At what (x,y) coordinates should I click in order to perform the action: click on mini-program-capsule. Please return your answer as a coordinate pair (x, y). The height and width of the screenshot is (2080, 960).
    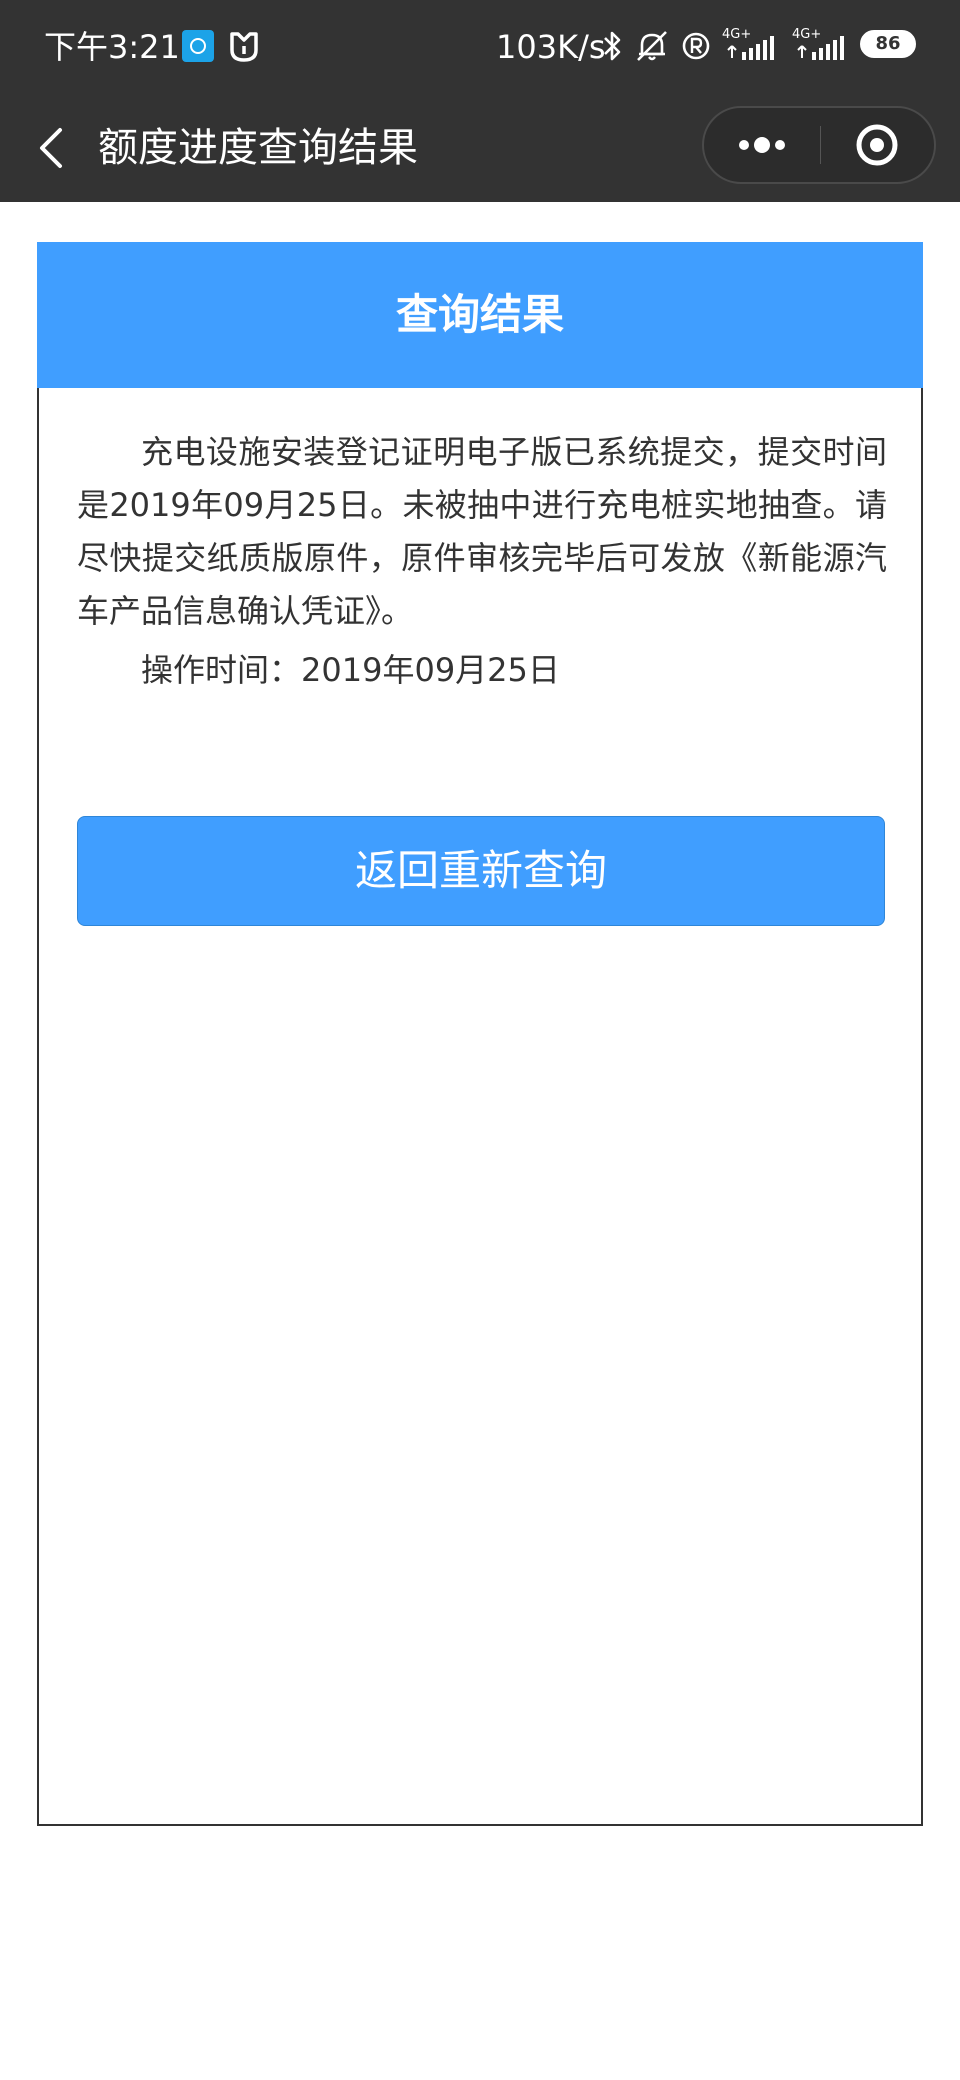
    Looking at the image, I should click on (819, 145).